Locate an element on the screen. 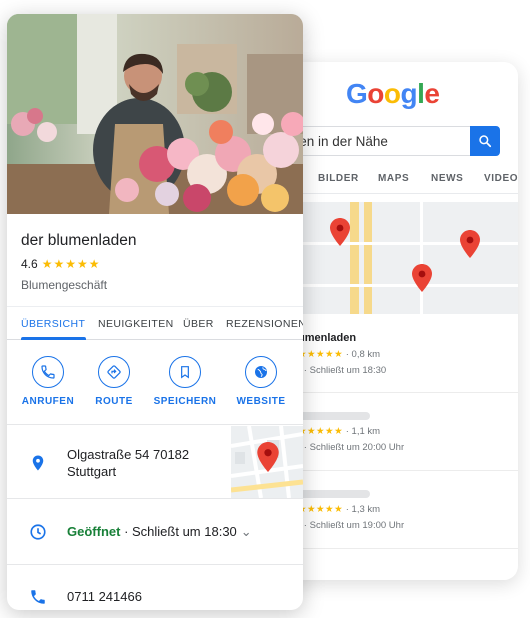  open-status: Geöffnet is located at coordinates (94, 531).